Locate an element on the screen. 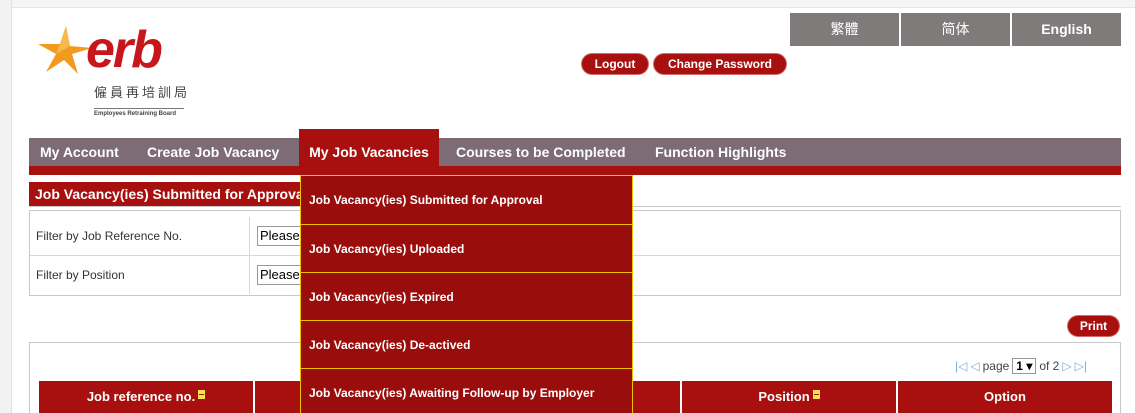 This screenshot has height=413, width=1135. erb-logo: erb 僱員再培訓局 Employees Retraining Board is located at coordinates (126, 72).